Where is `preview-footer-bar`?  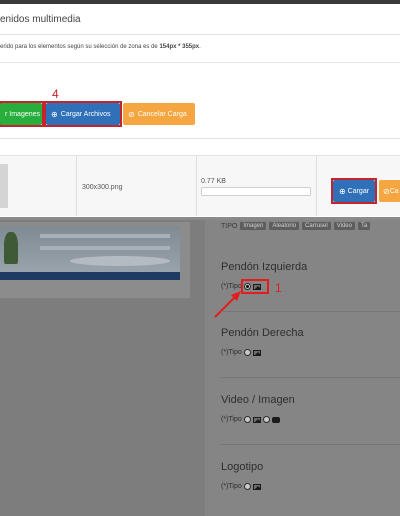 preview-footer-bar is located at coordinates (90, 276).